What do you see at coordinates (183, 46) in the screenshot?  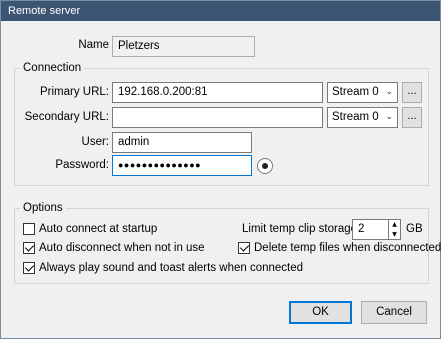 I see `name-field: Pletzers` at bounding box center [183, 46].